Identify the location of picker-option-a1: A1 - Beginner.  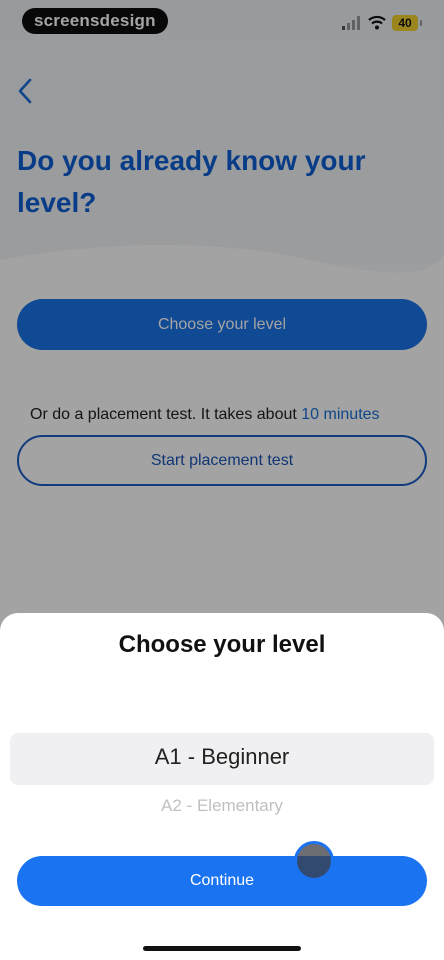
(222, 757).